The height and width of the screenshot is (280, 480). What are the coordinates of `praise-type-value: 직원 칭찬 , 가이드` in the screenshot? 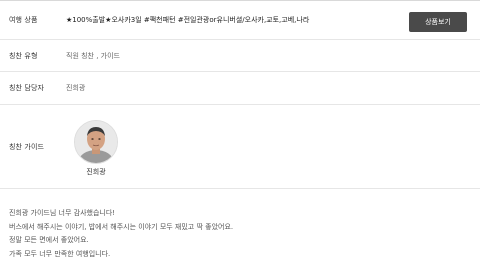 It's located at (93, 55).